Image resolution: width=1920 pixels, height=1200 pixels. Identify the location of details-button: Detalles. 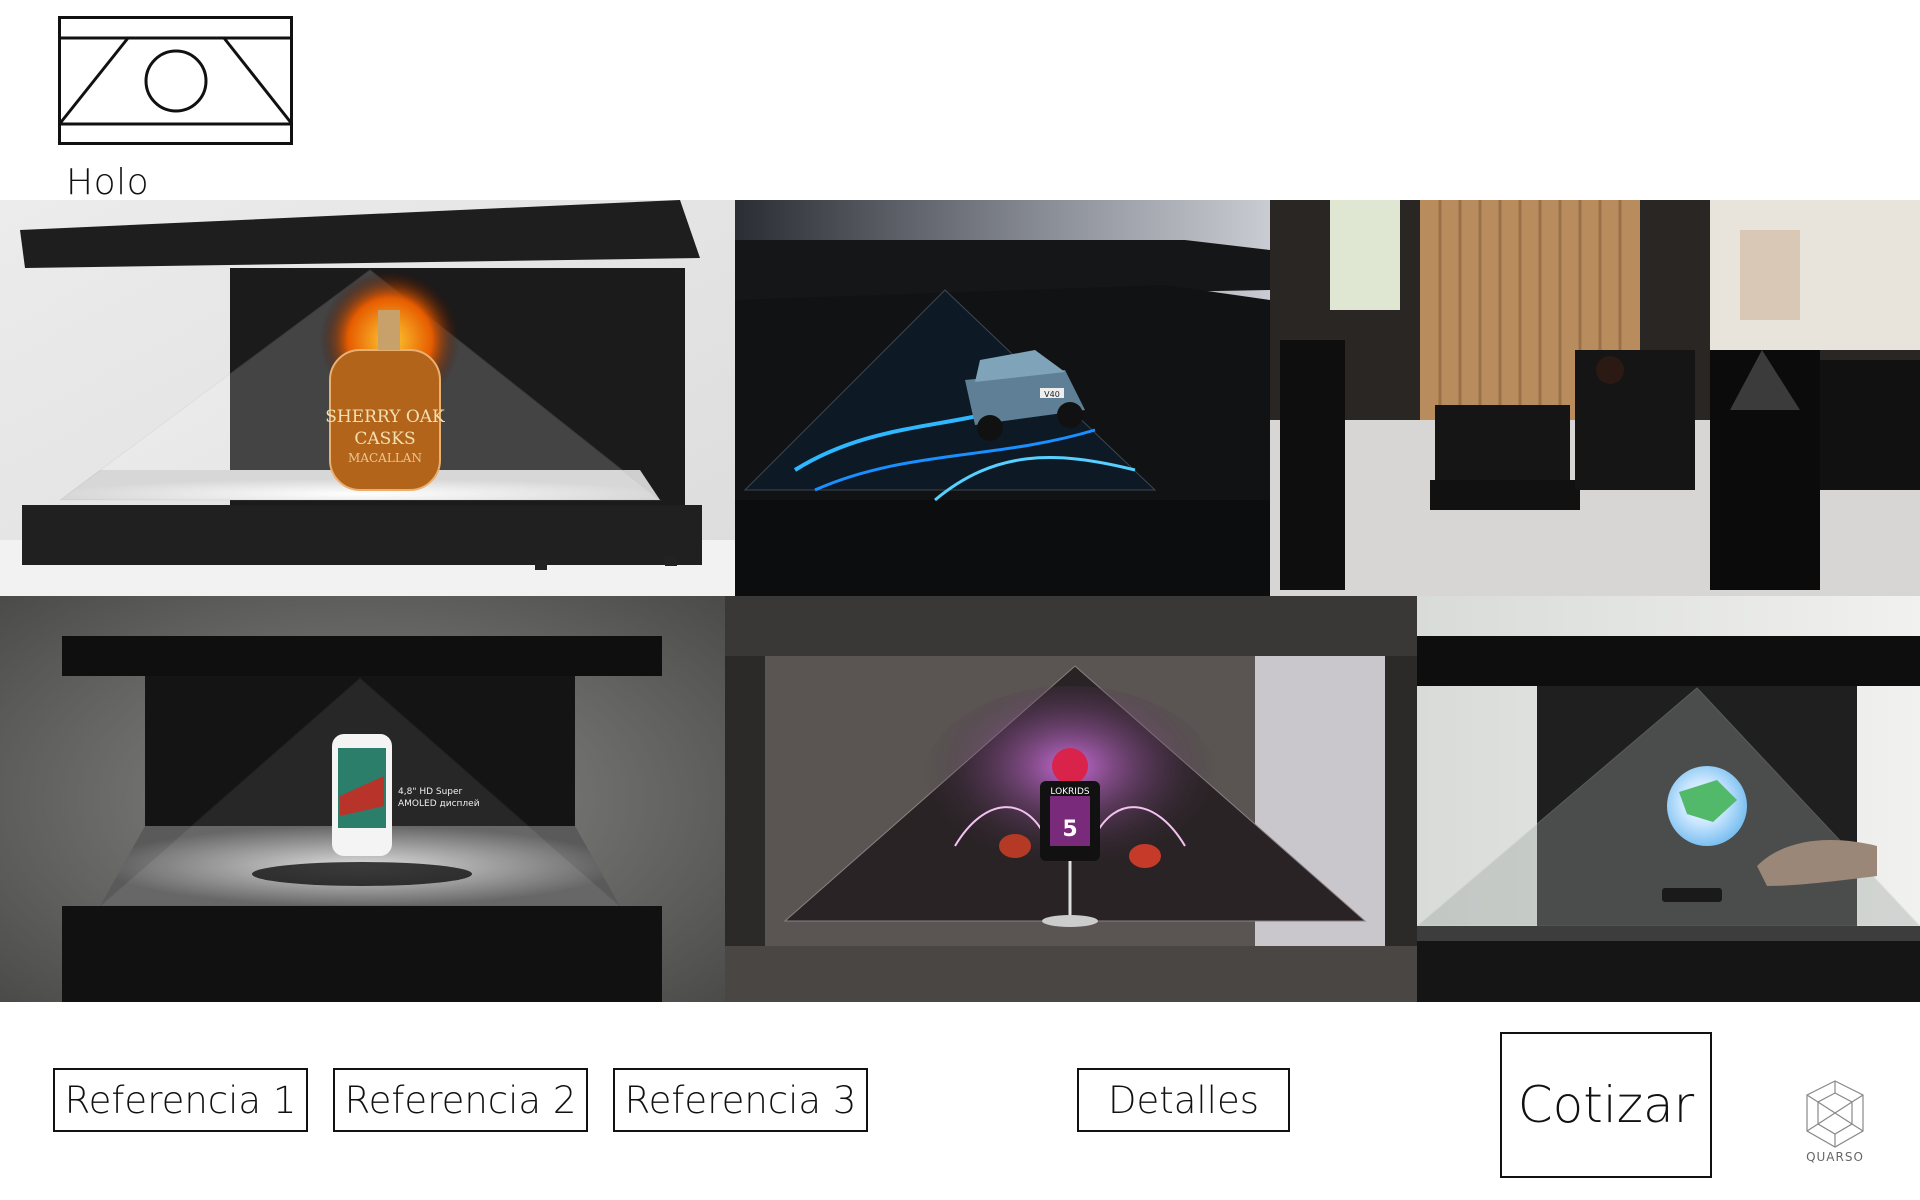
(1183, 1100).